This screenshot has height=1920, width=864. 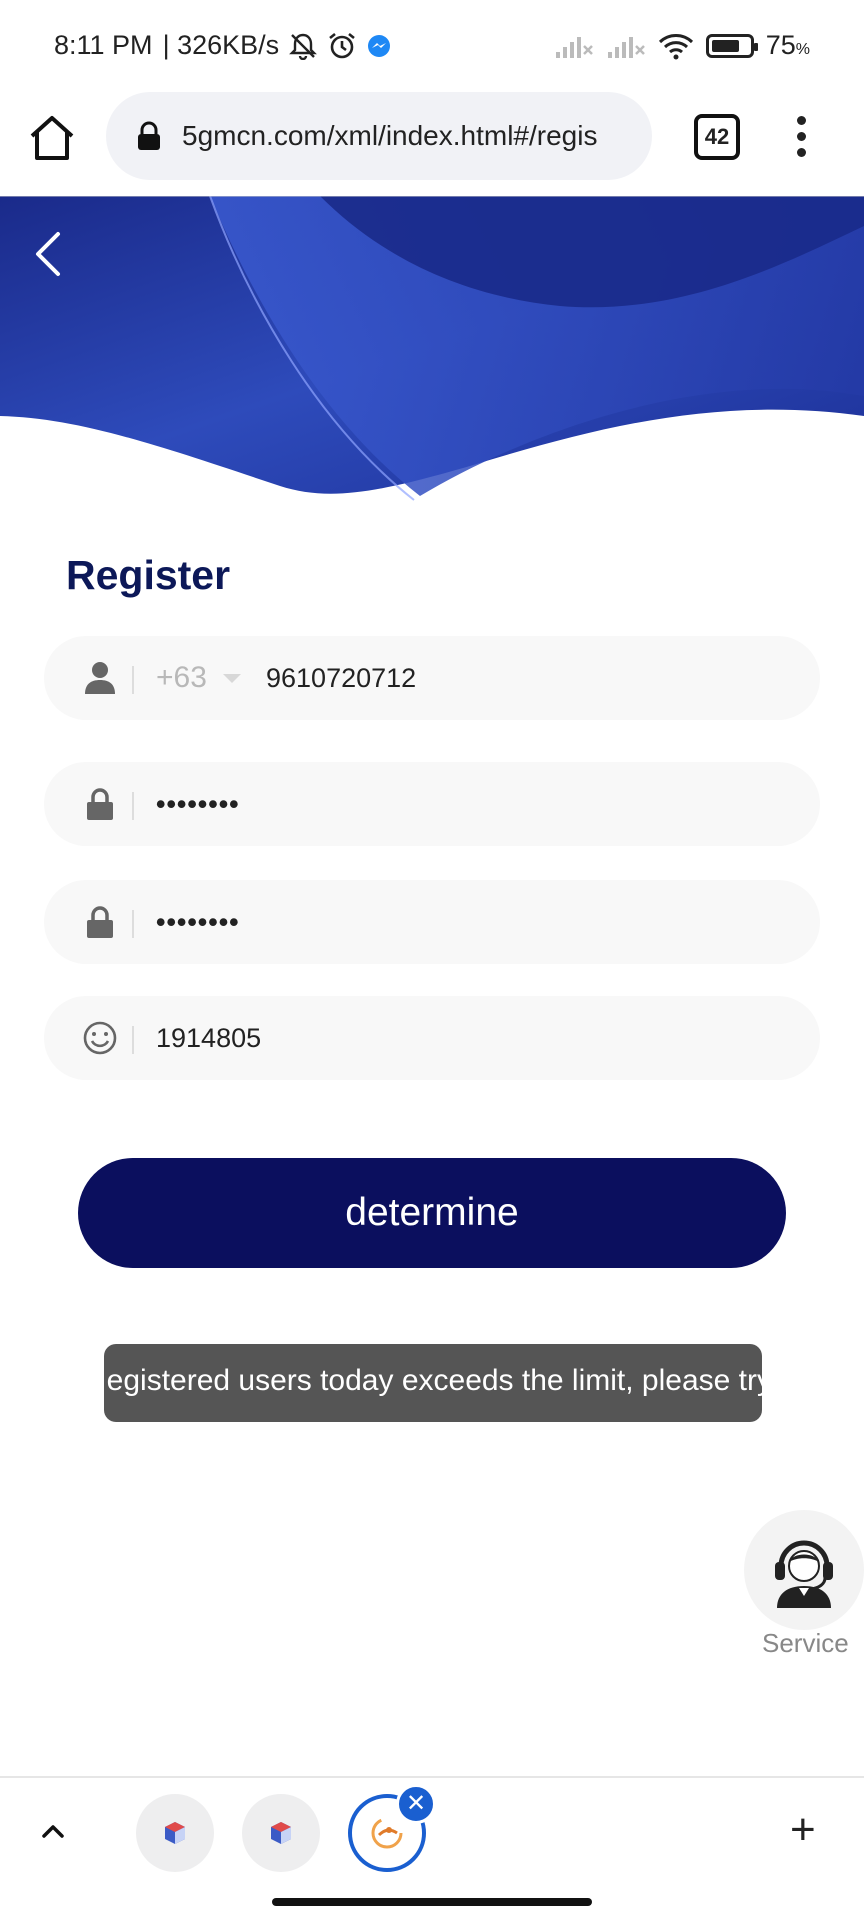 I want to click on battery-percent: 75%, so click(x=788, y=45).